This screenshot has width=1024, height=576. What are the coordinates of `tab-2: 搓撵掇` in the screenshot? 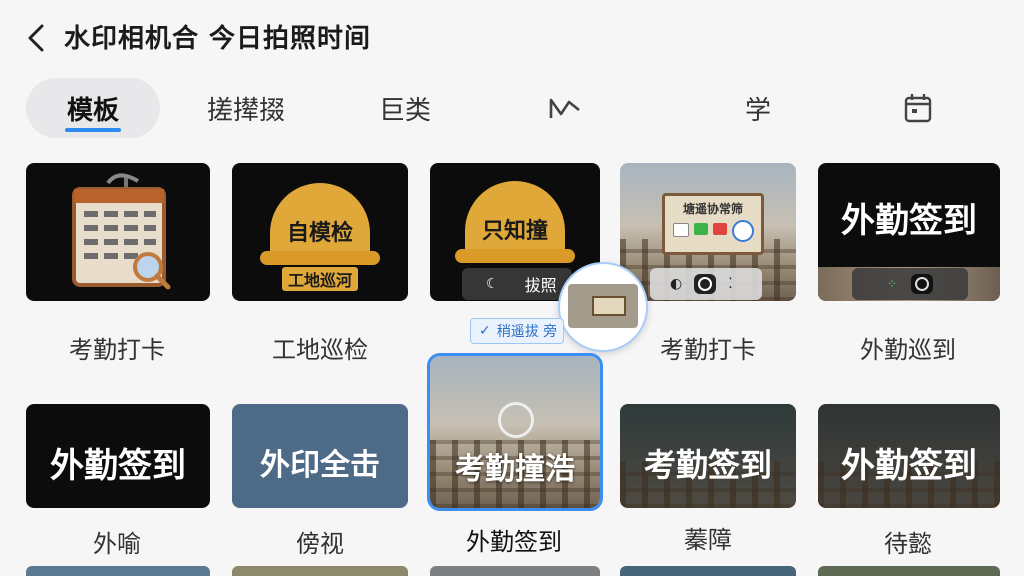 It's located at (246, 108).